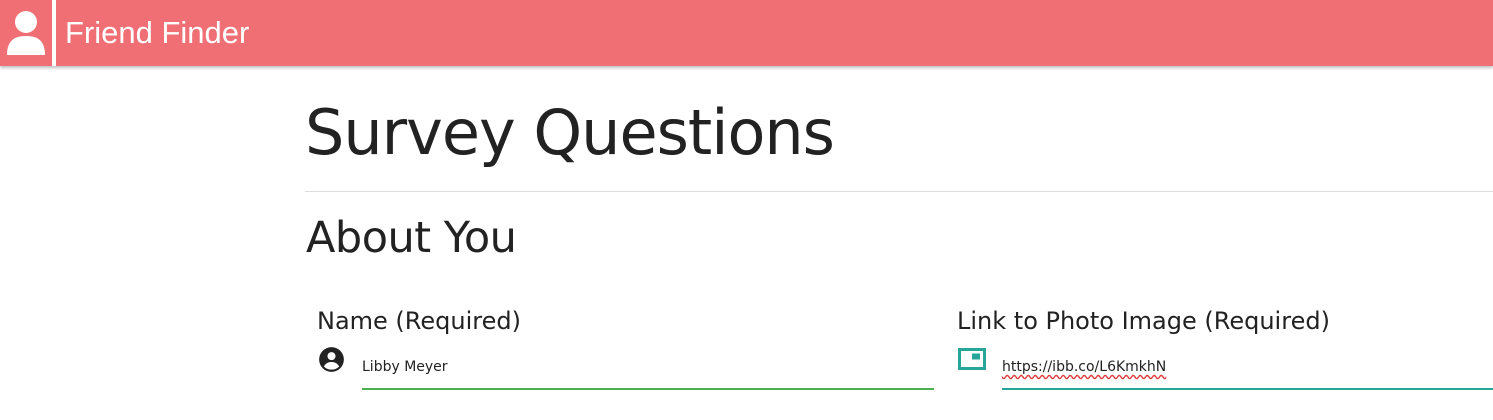 This screenshot has width=1493, height=420. Describe the element at coordinates (899, 191) in the screenshot. I see `divider` at that location.